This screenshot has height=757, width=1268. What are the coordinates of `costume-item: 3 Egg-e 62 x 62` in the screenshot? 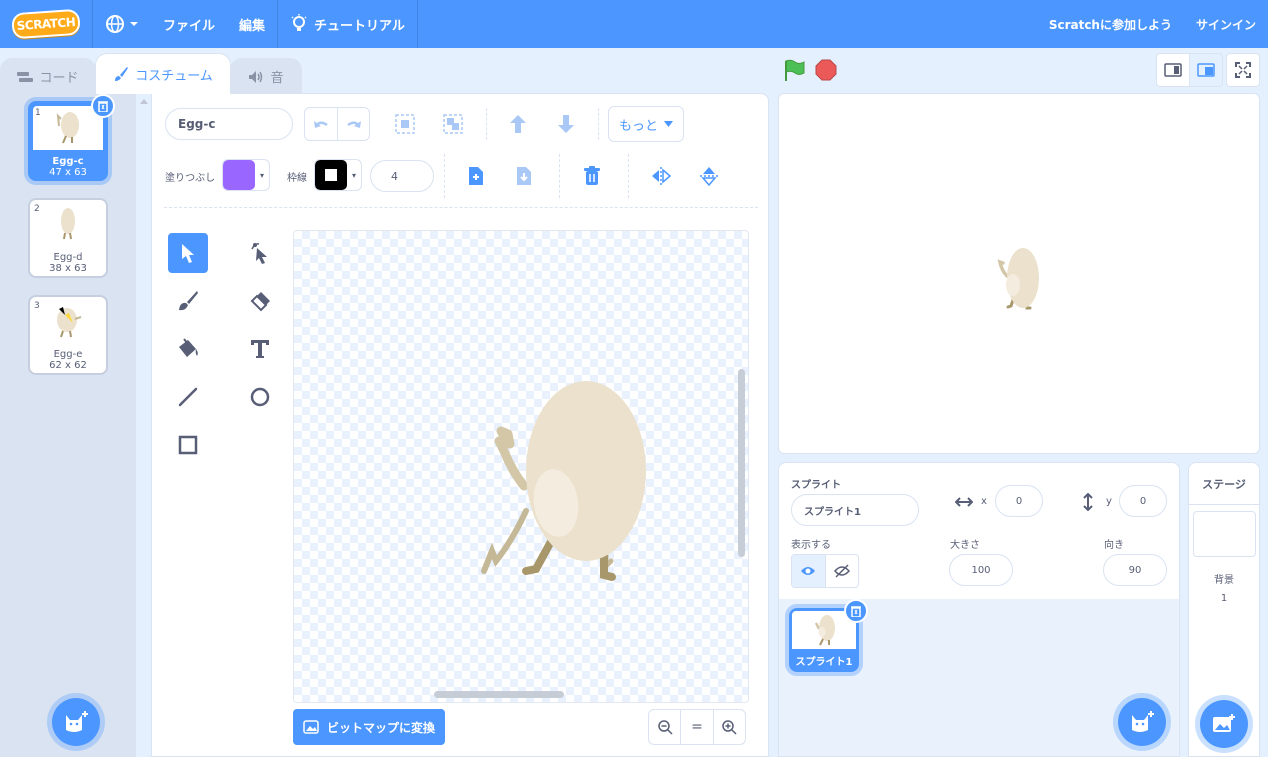 It's located at (68, 335).